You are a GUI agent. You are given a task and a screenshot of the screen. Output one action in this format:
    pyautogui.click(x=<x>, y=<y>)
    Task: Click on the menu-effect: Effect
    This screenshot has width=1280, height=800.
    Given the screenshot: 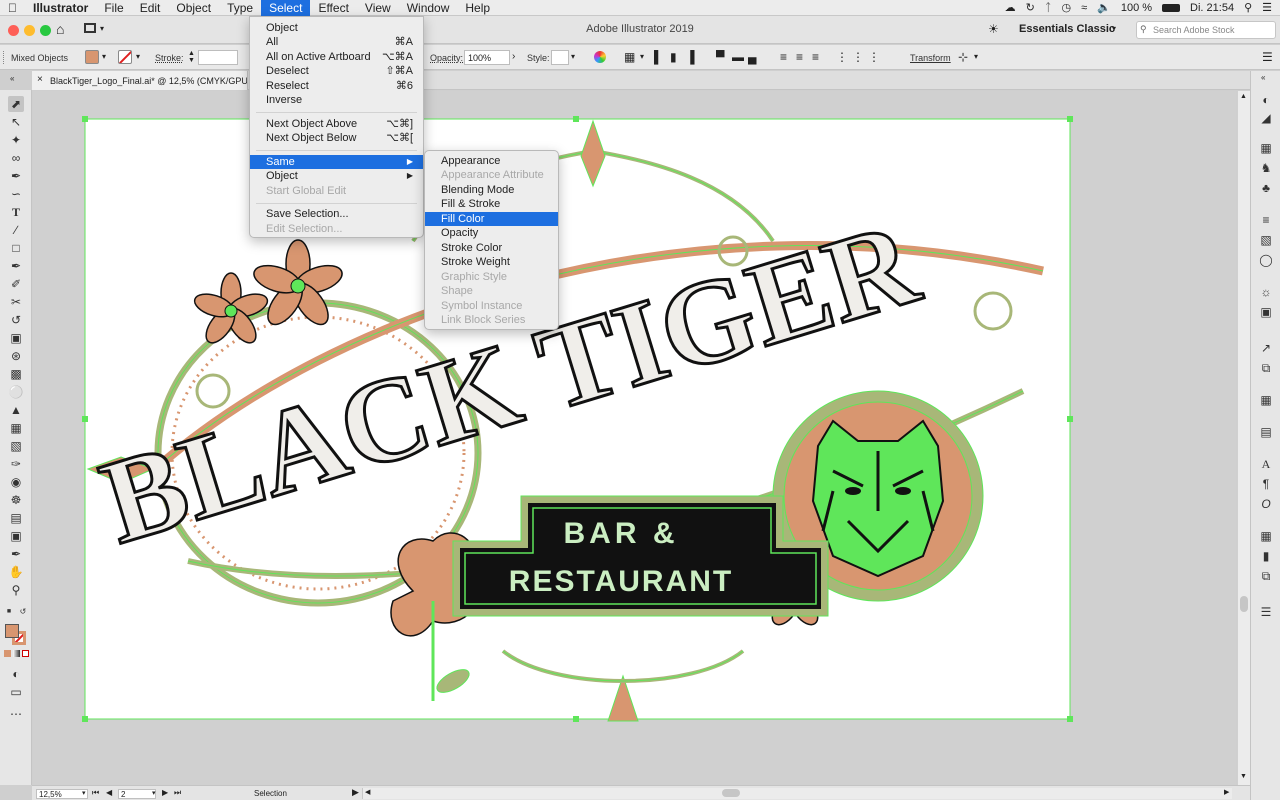 What is the action you would take?
    pyautogui.click(x=333, y=8)
    